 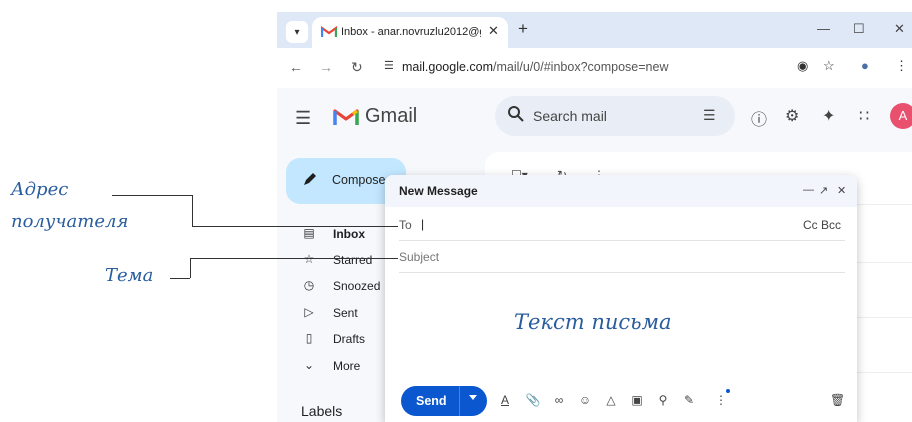 What do you see at coordinates (309, 285) in the screenshot?
I see `clock-icon: ◷` at bounding box center [309, 285].